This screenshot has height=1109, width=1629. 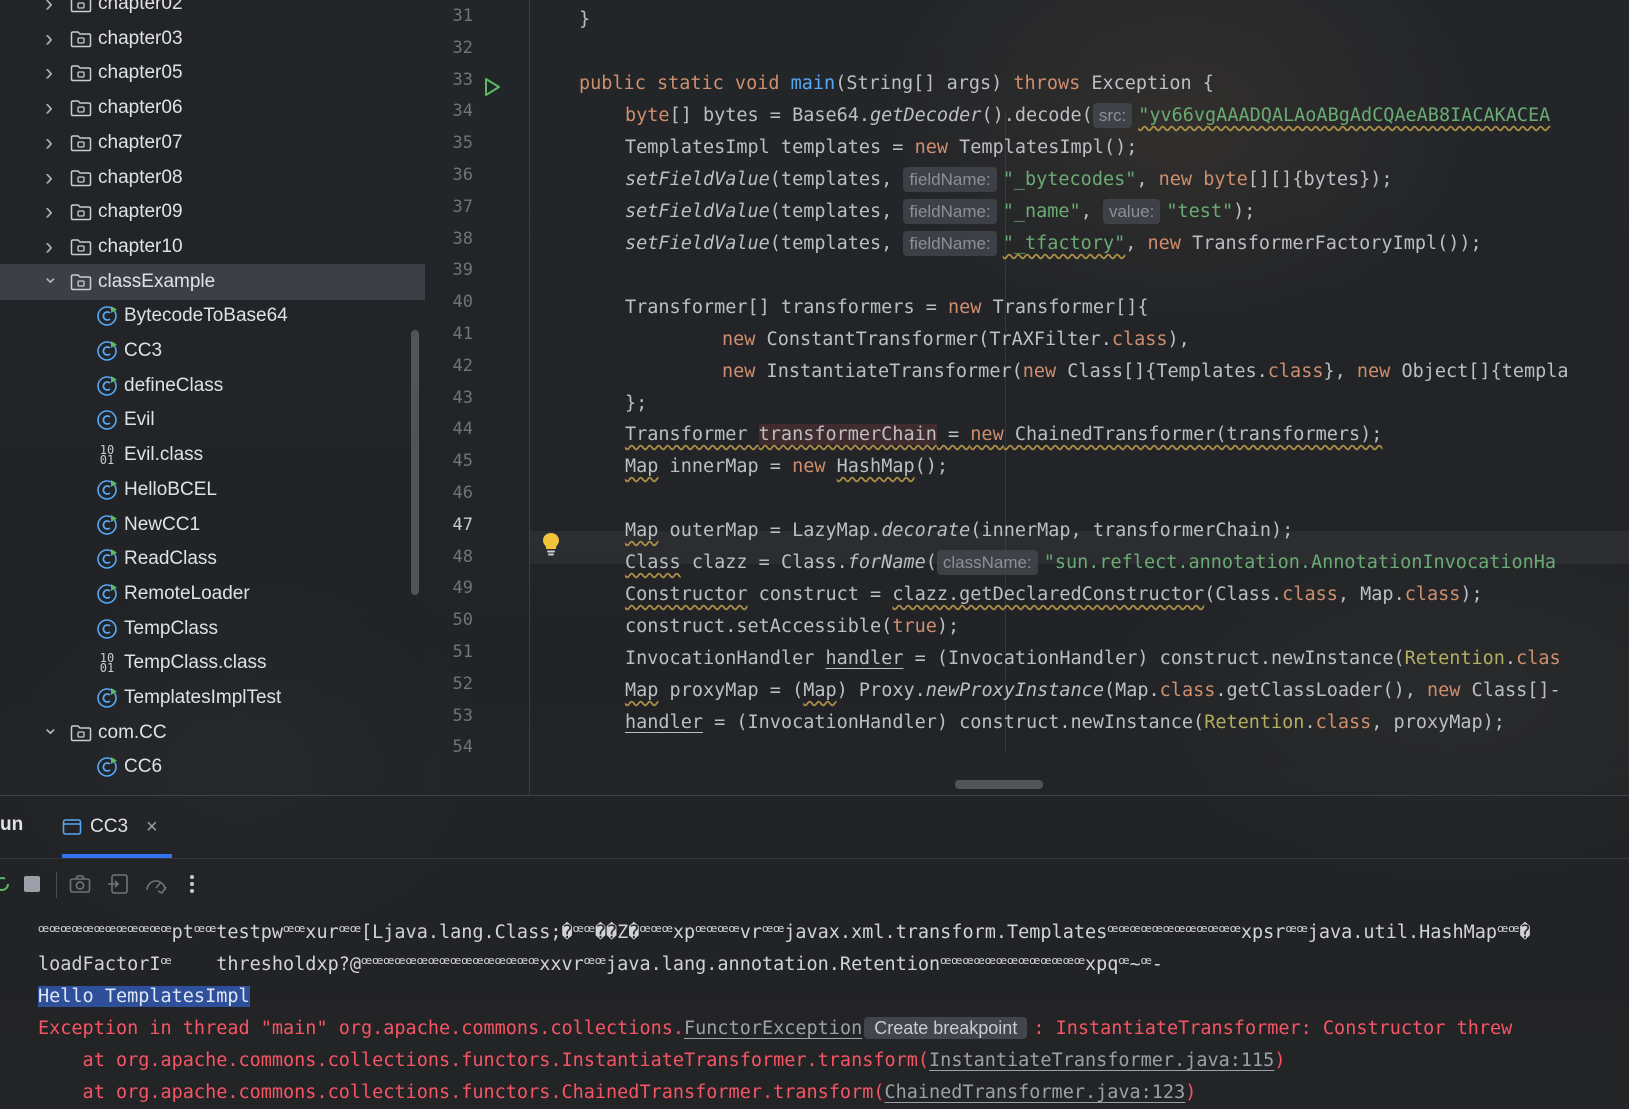 I want to click on line-number: 51, so click(x=449, y=652).